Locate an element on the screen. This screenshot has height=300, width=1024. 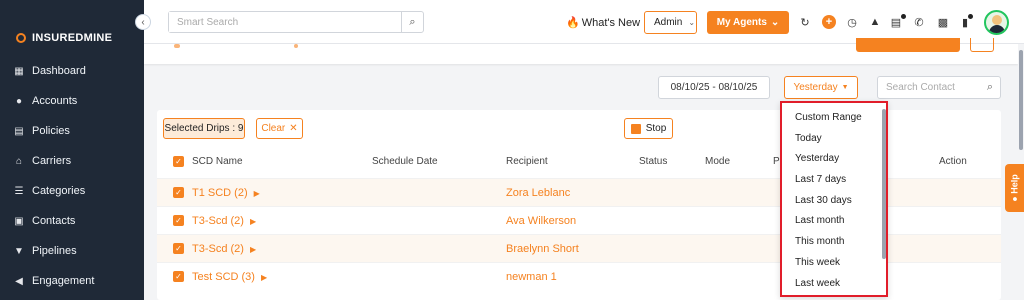
secondary-action-button is located at coordinates (982, 45).